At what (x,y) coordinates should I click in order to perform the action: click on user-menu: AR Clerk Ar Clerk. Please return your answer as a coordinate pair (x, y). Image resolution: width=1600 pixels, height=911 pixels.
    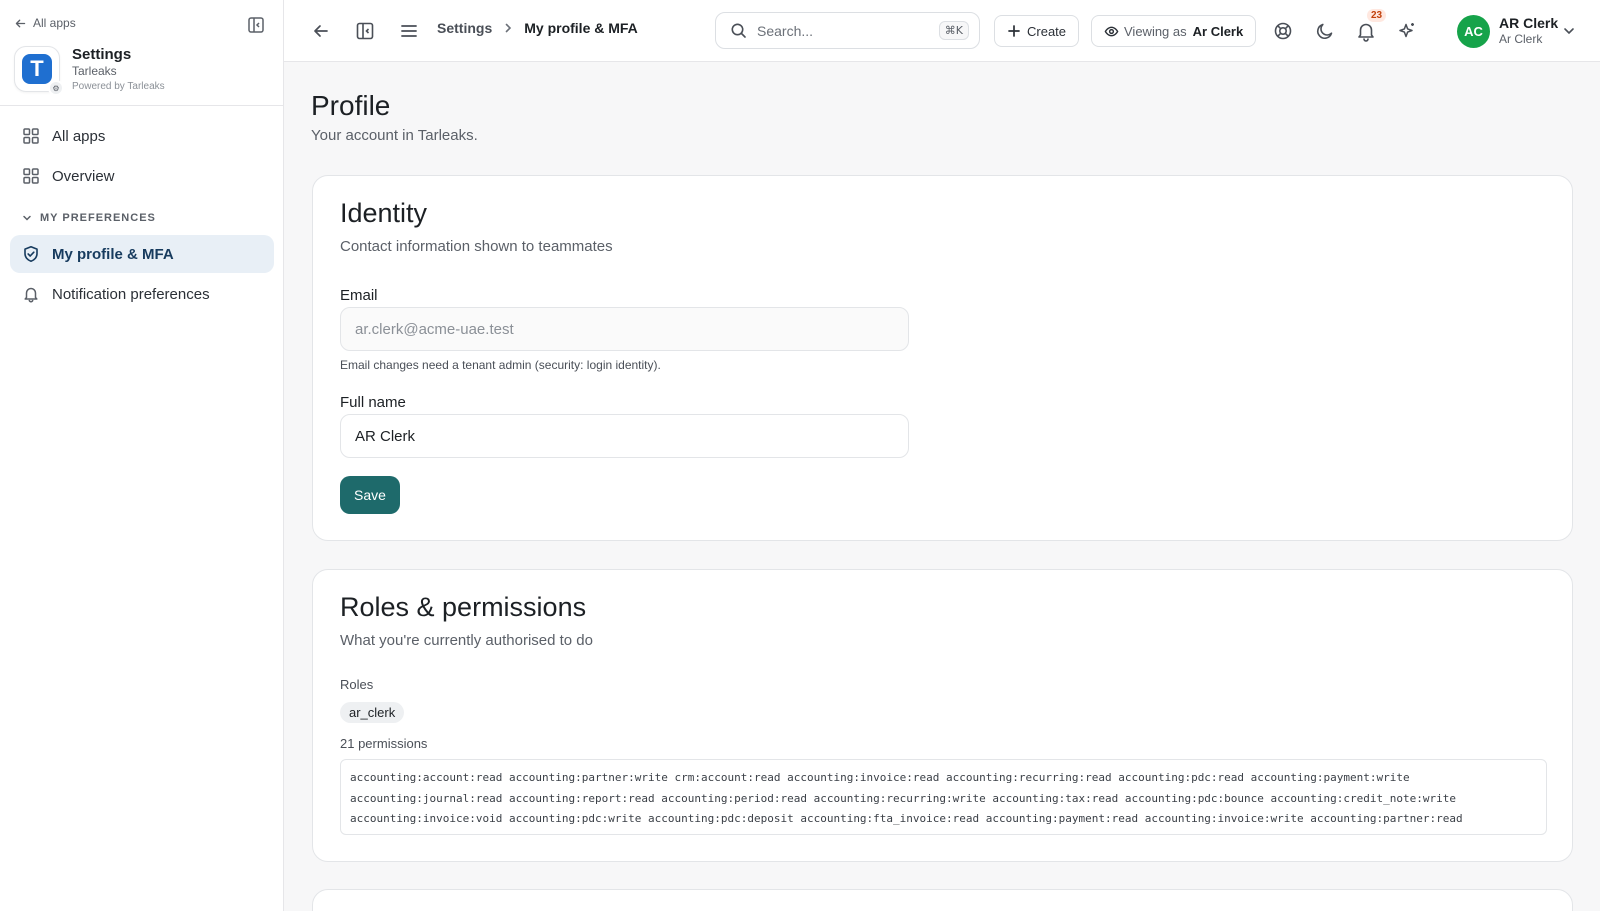
    Looking at the image, I should click on (1528, 31).